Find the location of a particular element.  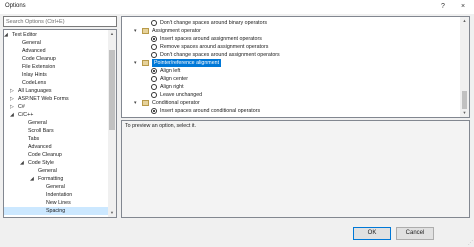

tree-item: Tabs is located at coordinates (56, 139).